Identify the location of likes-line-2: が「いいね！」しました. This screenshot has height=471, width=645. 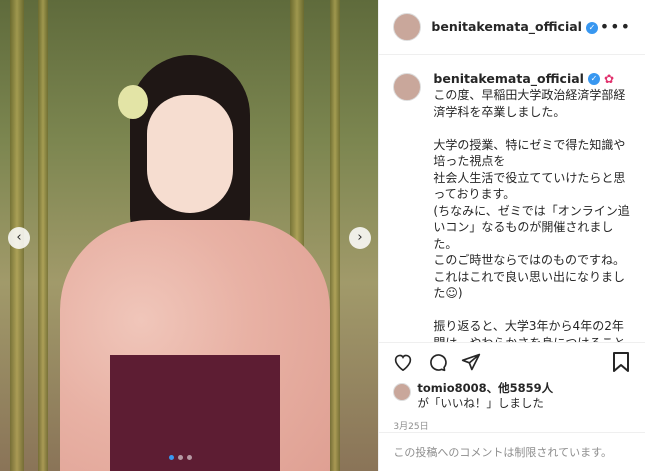
(480, 403).